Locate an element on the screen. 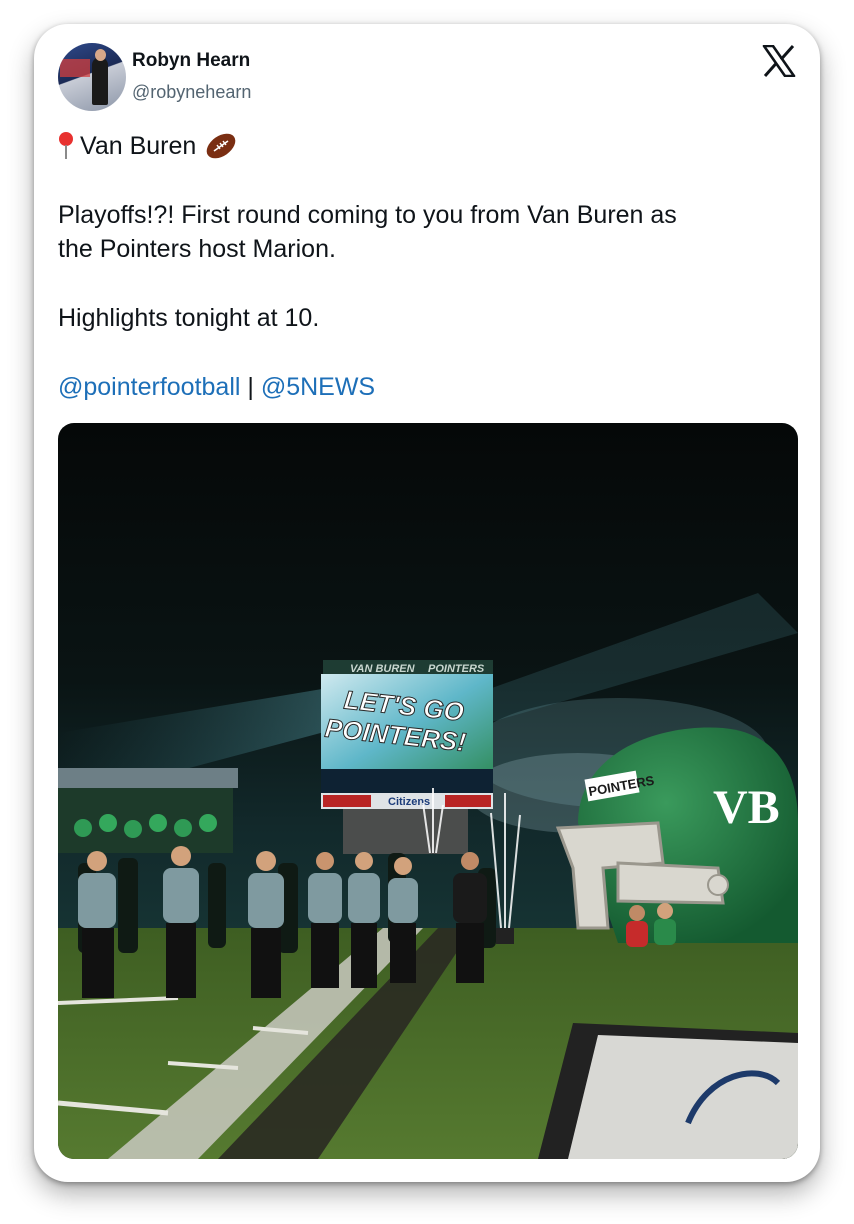 Image resolution: width=854 pixels, height=1224 pixels. author-name: Robyn Hearn is located at coordinates (191, 61).